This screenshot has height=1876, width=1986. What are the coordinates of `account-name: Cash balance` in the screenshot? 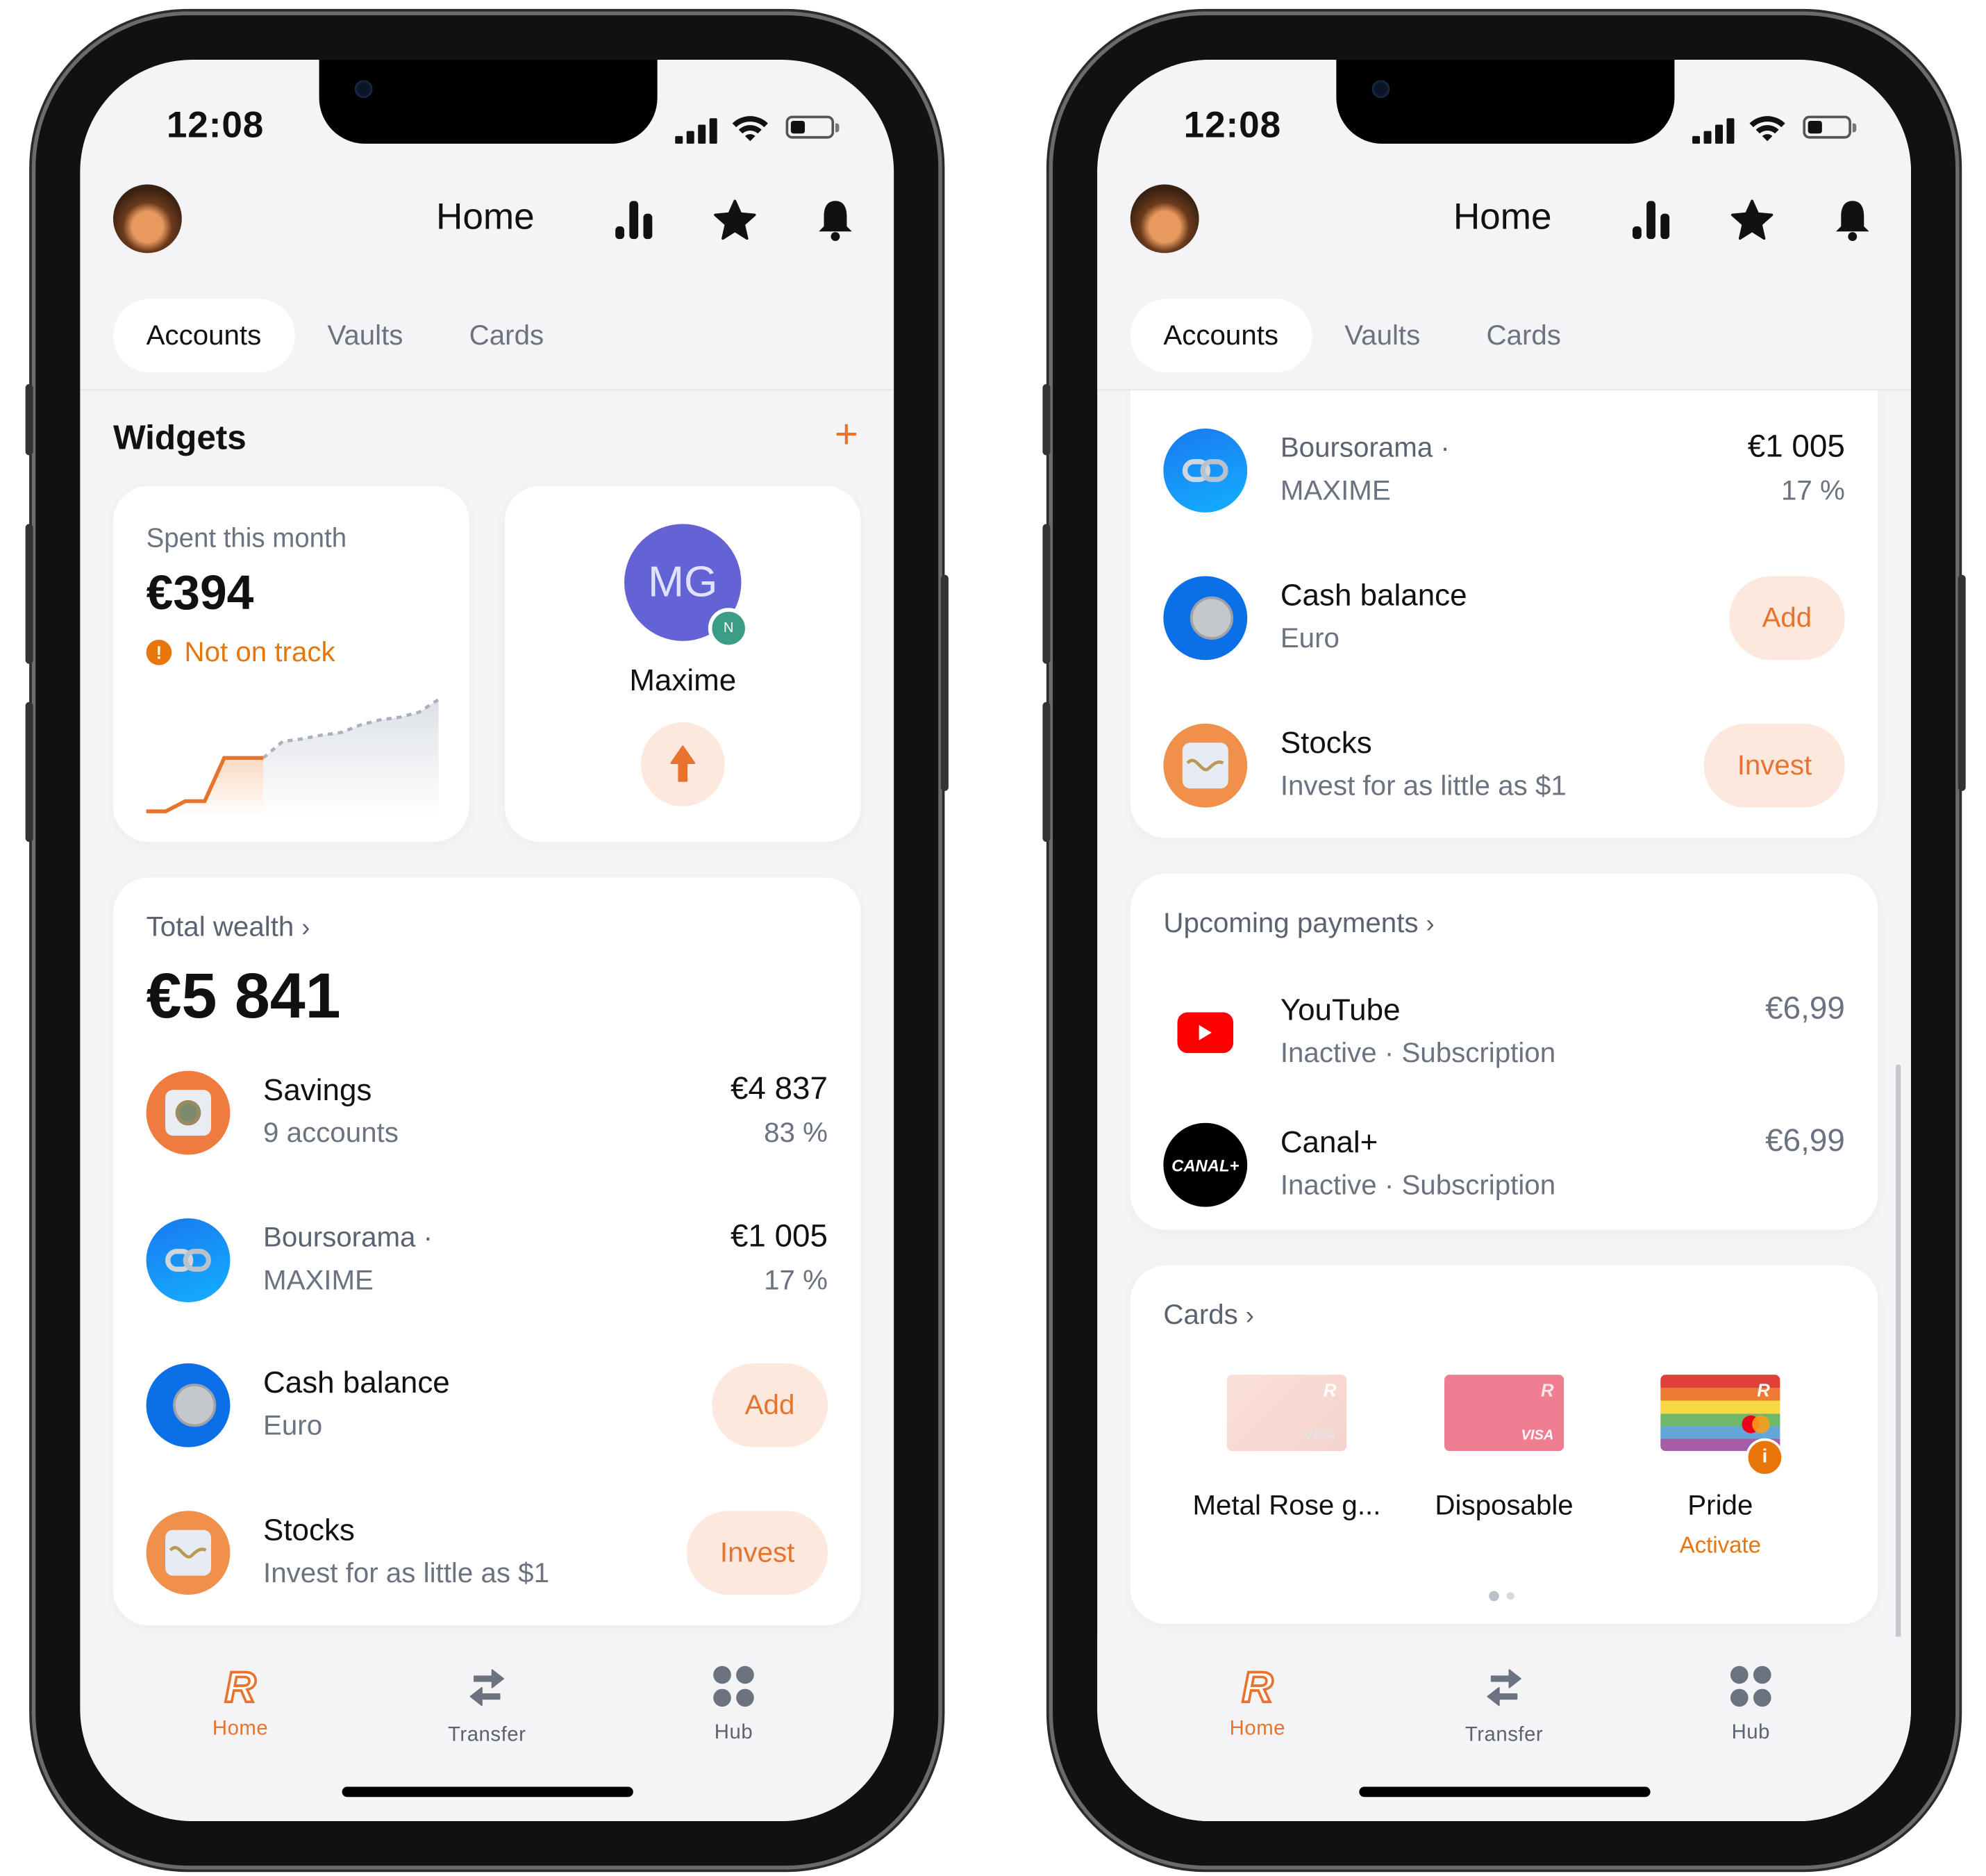 It's located at (356, 1383).